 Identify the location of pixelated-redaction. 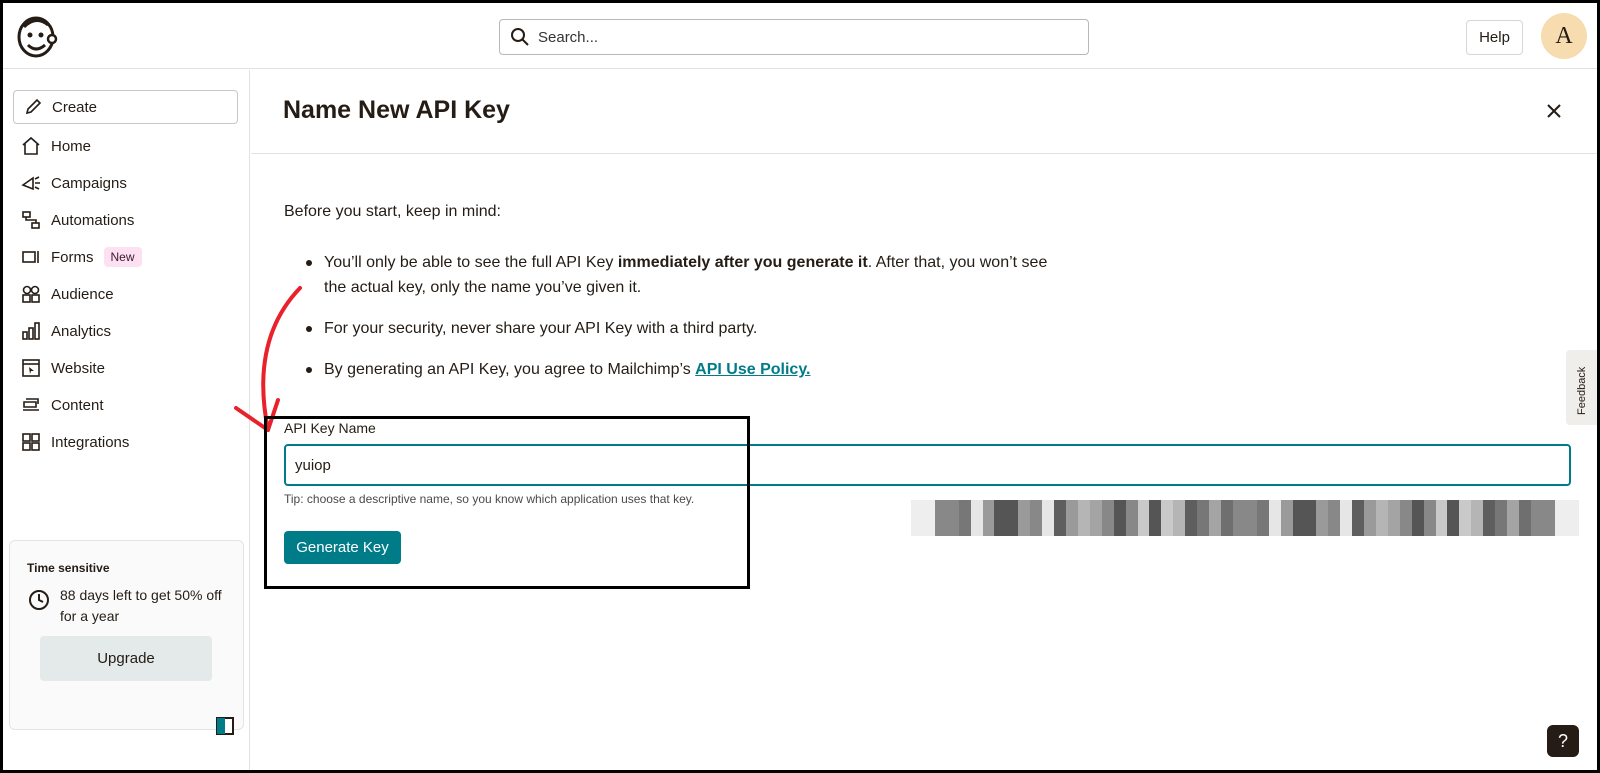
(1245, 518).